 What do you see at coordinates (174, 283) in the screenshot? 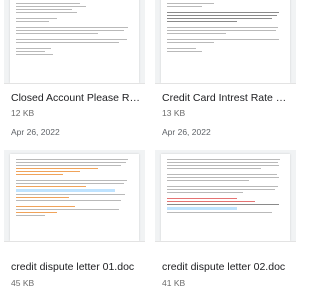
I see `file-size: 41 KB` at bounding box center [174, 283].